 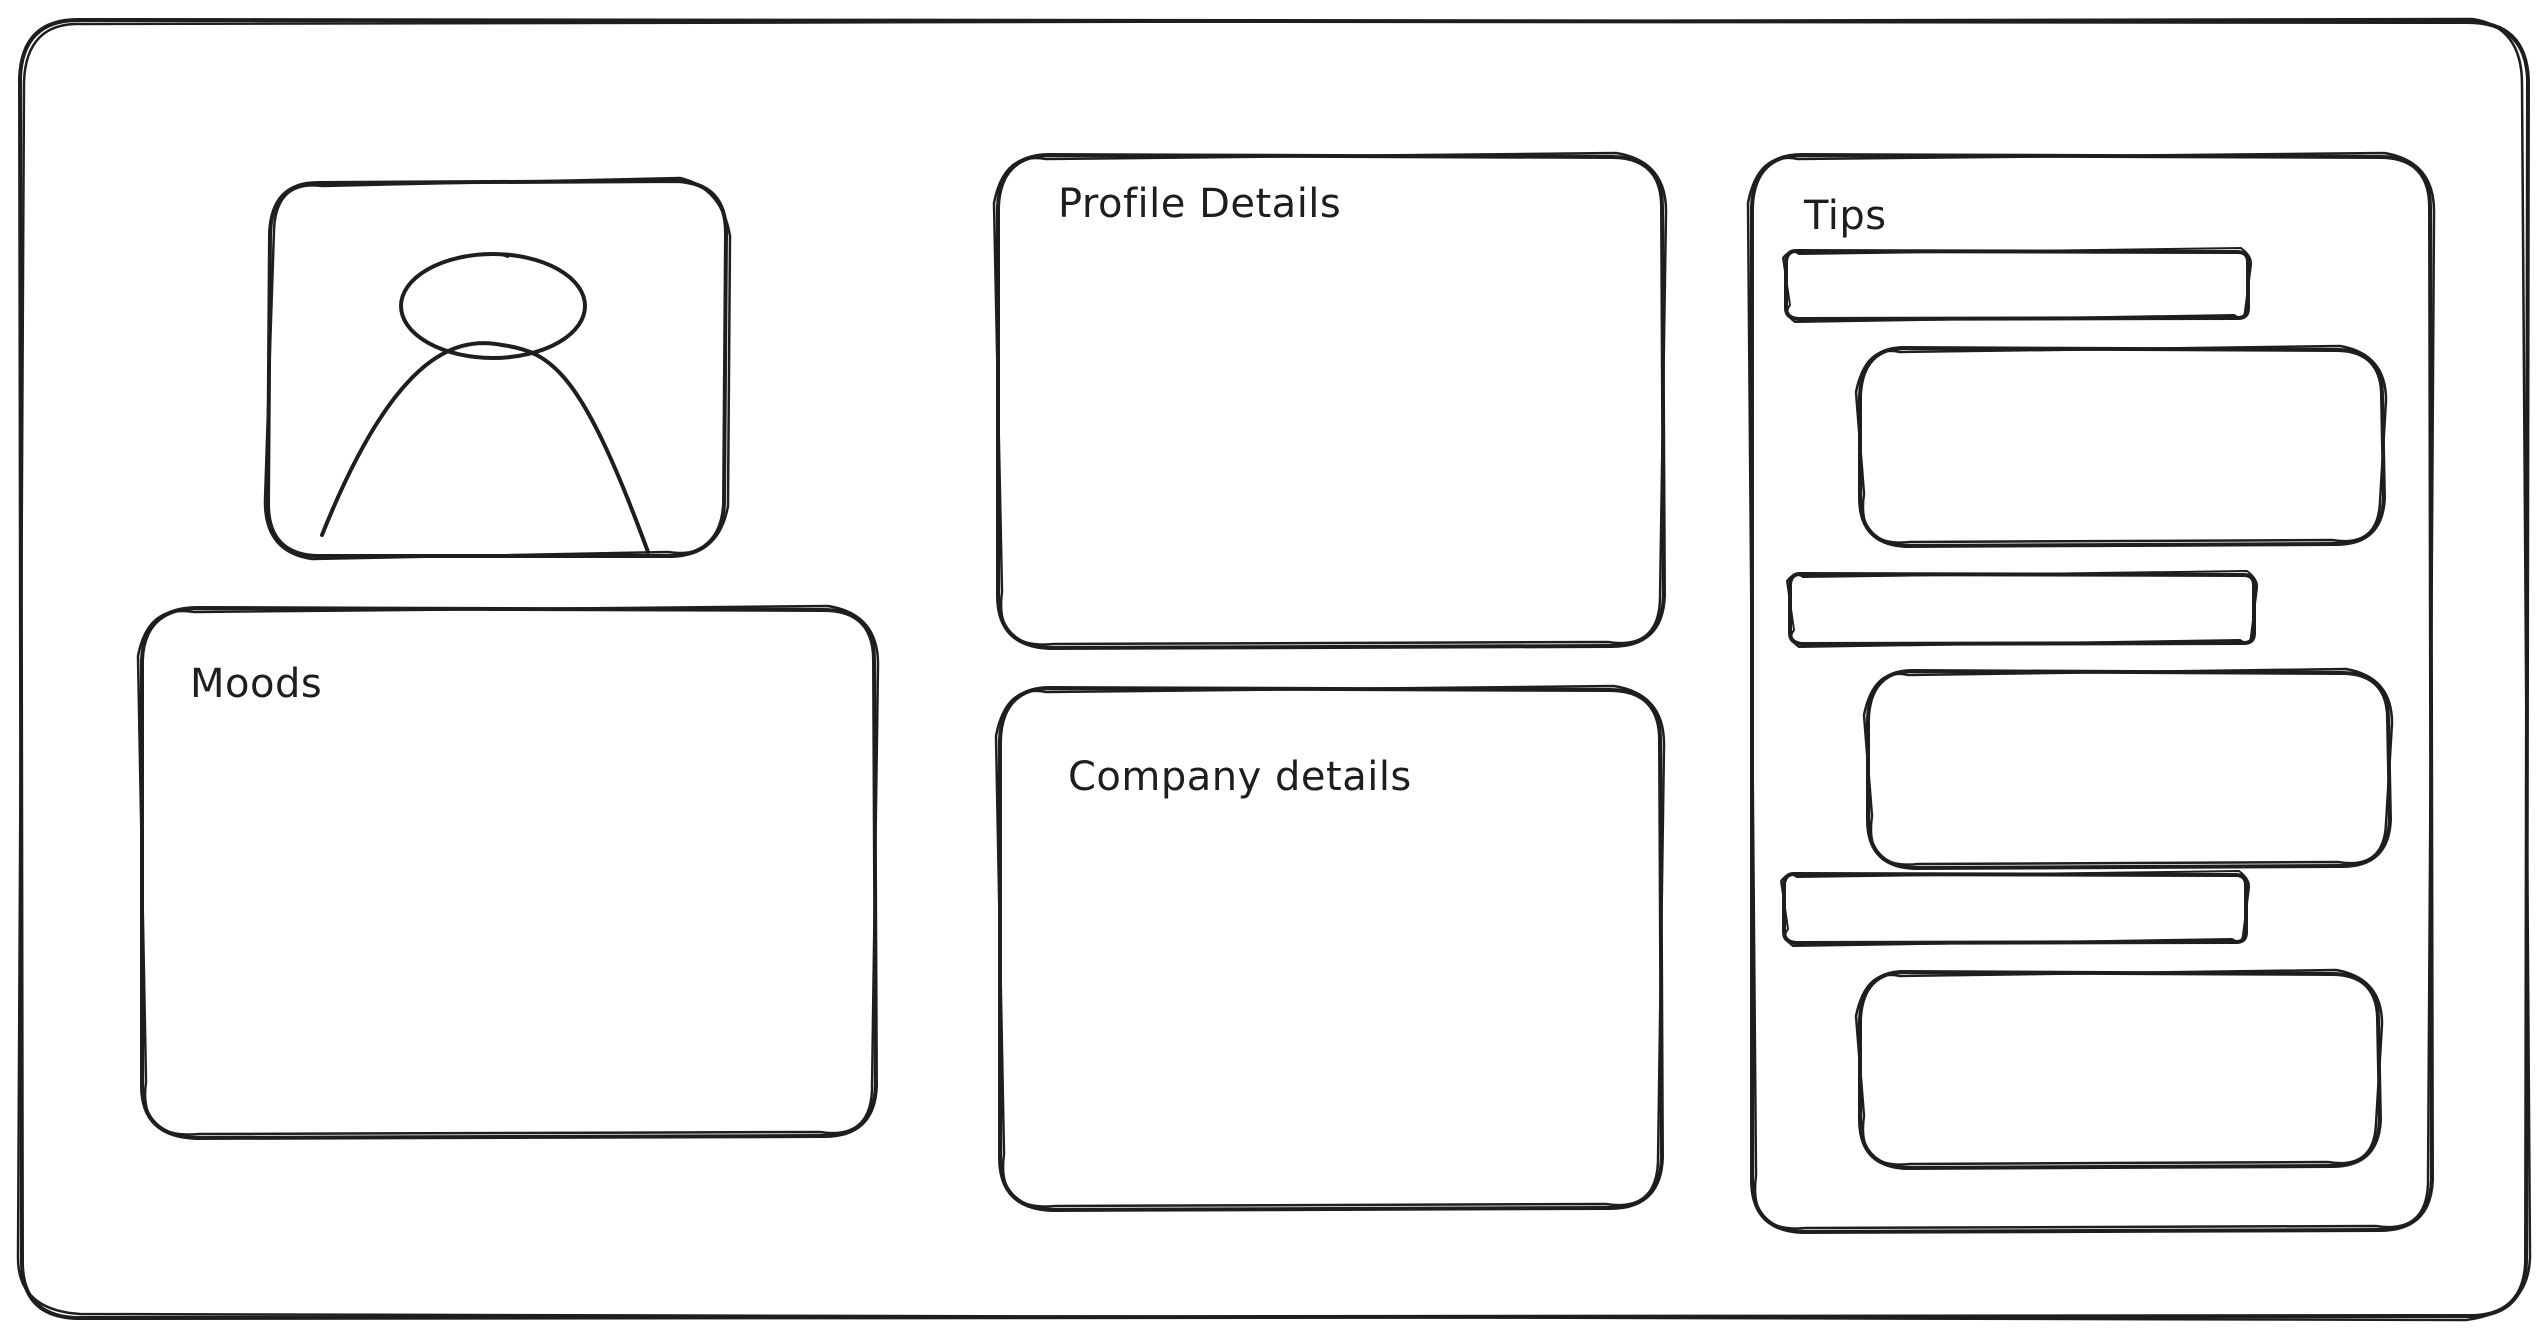 What do you see at coordinates (256, 684) in the screenshot?
I see `moods-title: Moods` at bounding box center [256, 684].